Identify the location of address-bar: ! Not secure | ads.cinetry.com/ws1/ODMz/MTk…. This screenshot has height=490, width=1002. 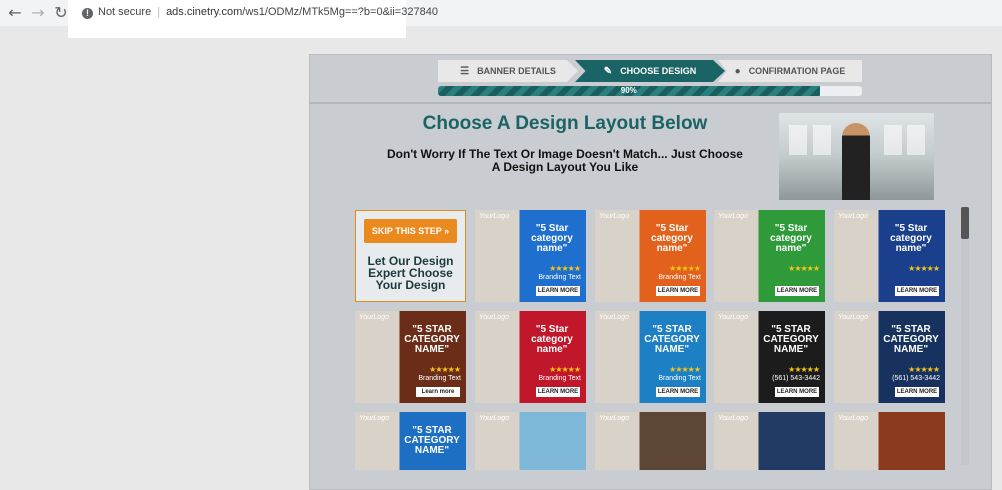
(253, 19).